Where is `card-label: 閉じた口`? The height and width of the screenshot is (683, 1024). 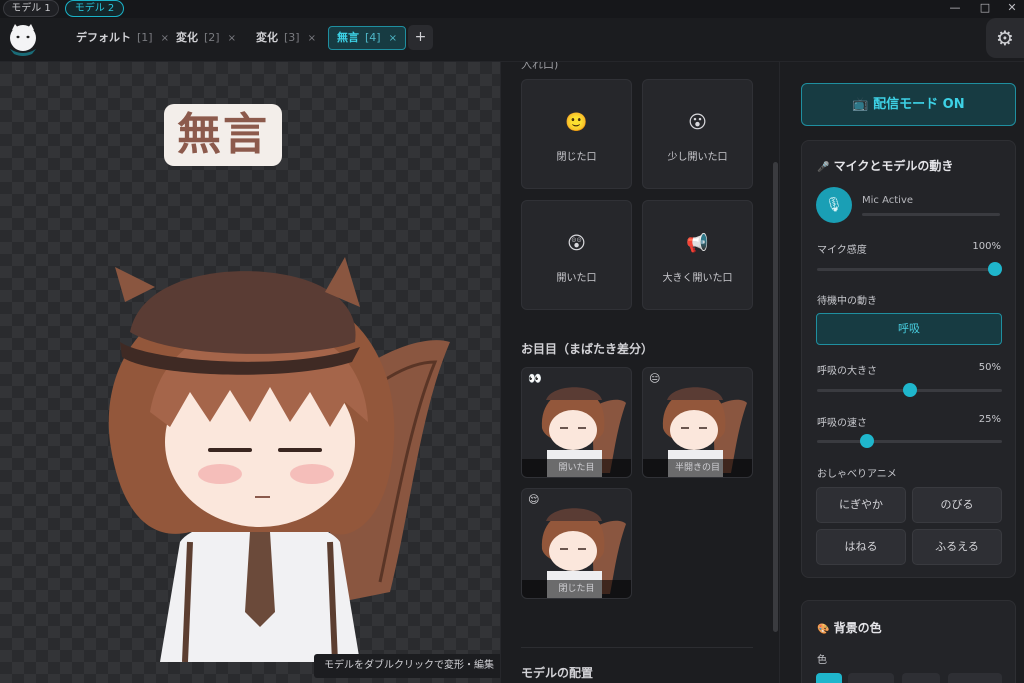
card-label: 閉じた口 is located at coordinates (576, 157).